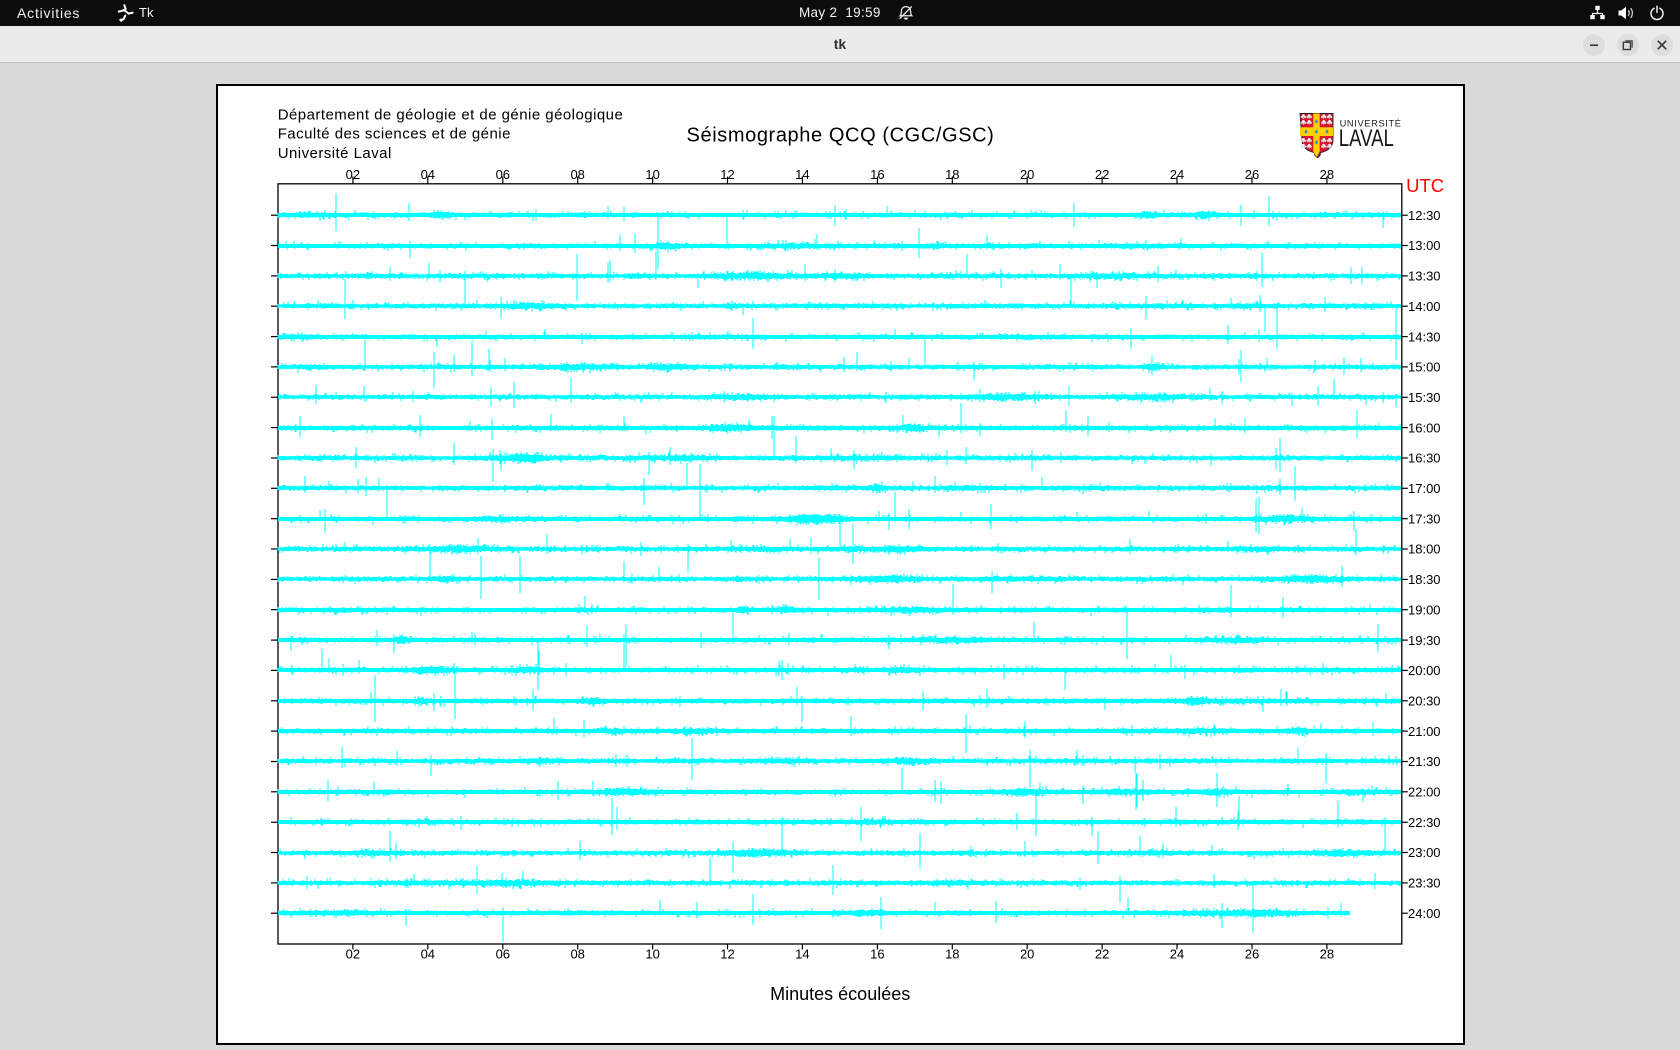 The image size is (1680, 1050). Describe the element at coordinates (1424, 701) in the screenshot. I see `svg-text: 20:30` at that location.